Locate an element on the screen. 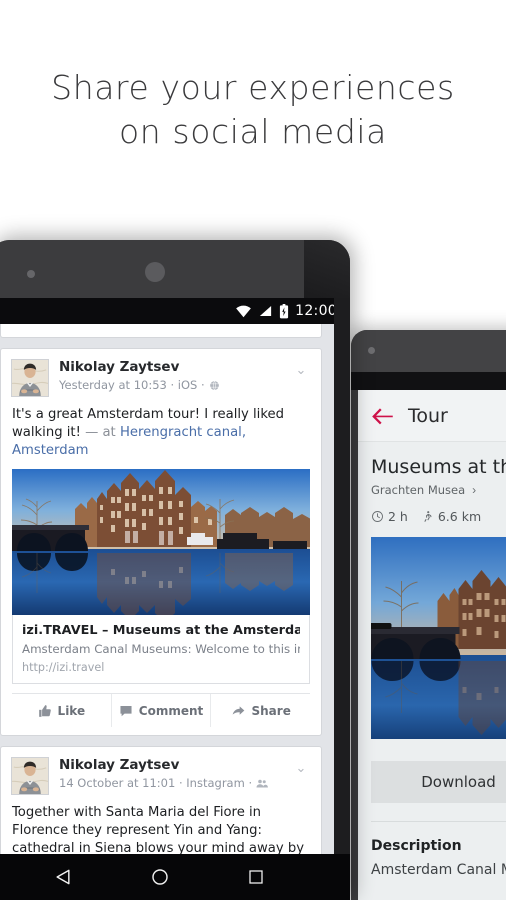 This screenshot has height=900, width=506. tour-title: Tour is located at coordinates (428, 415).